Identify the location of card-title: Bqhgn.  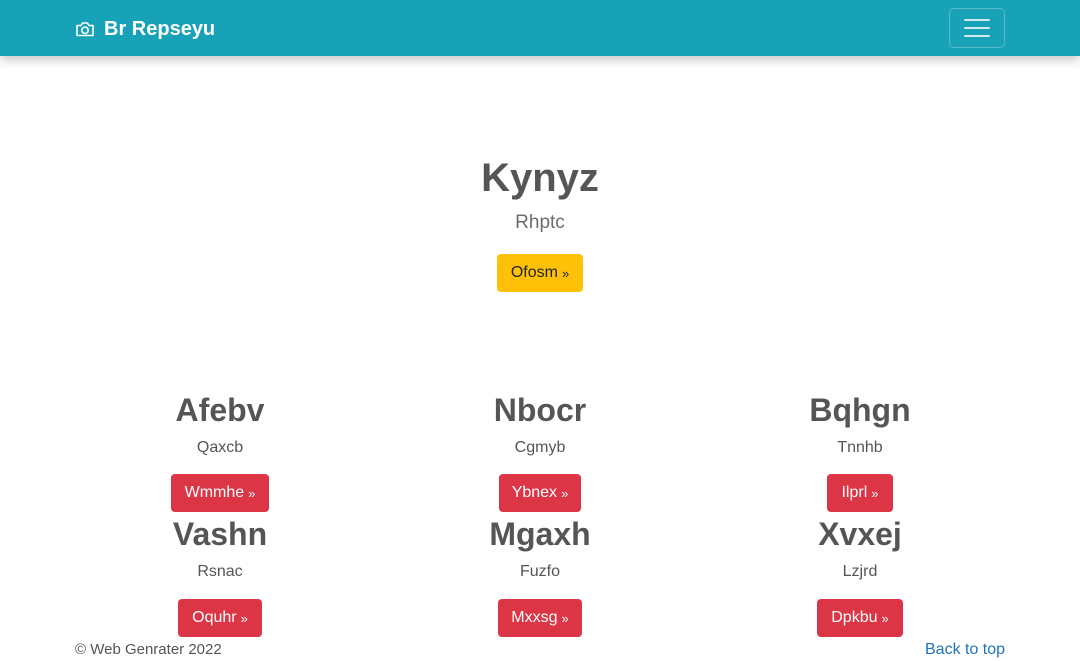
(860, 410).